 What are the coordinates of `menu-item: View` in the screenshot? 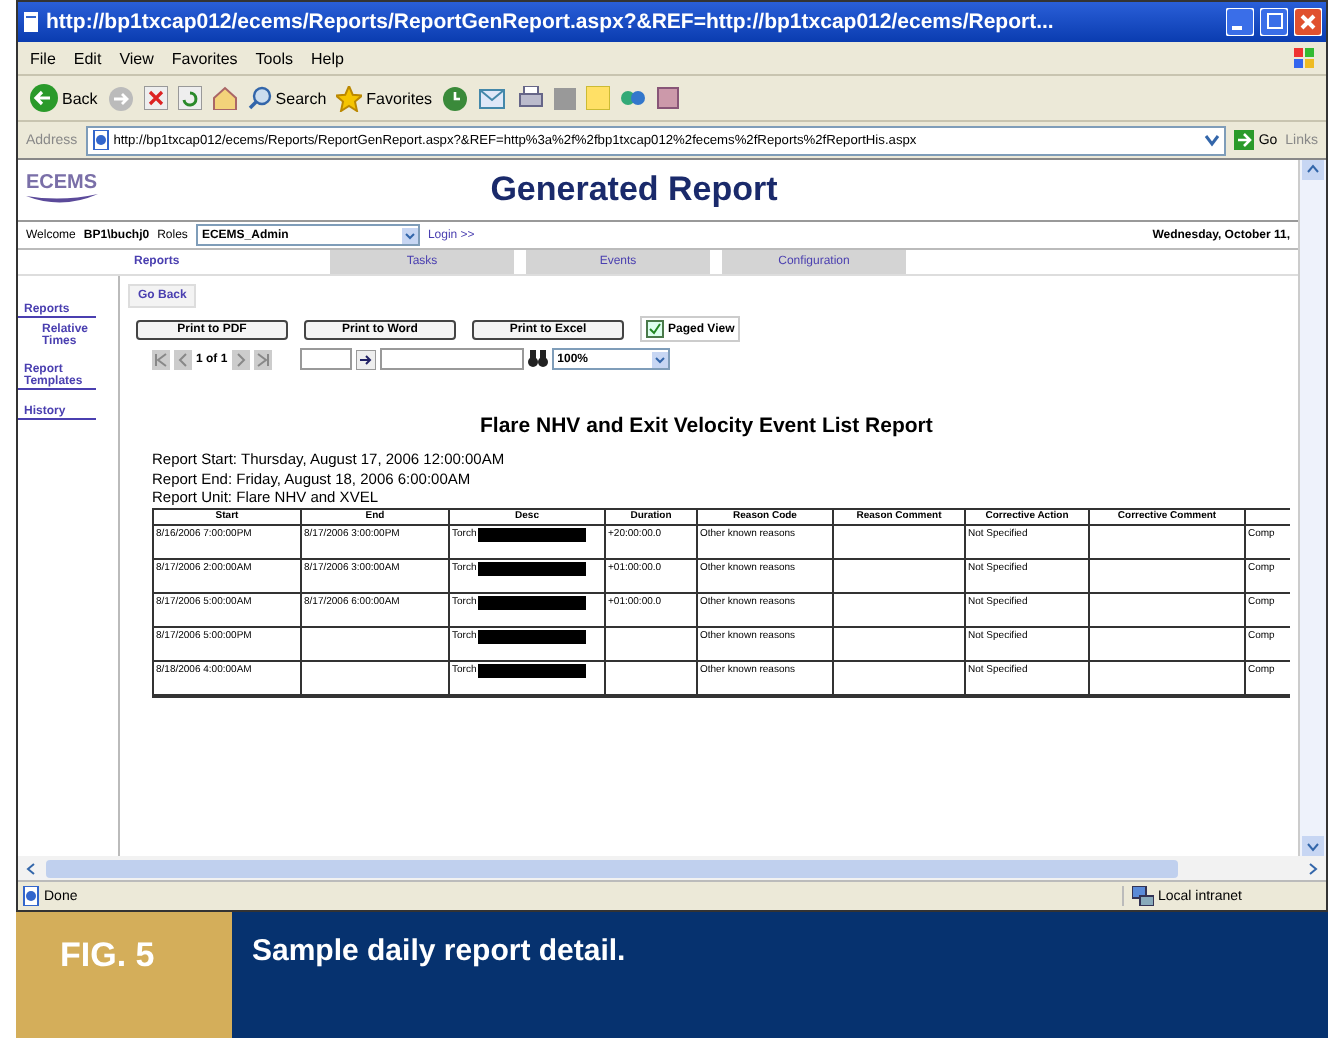 It's located at (136, 58).